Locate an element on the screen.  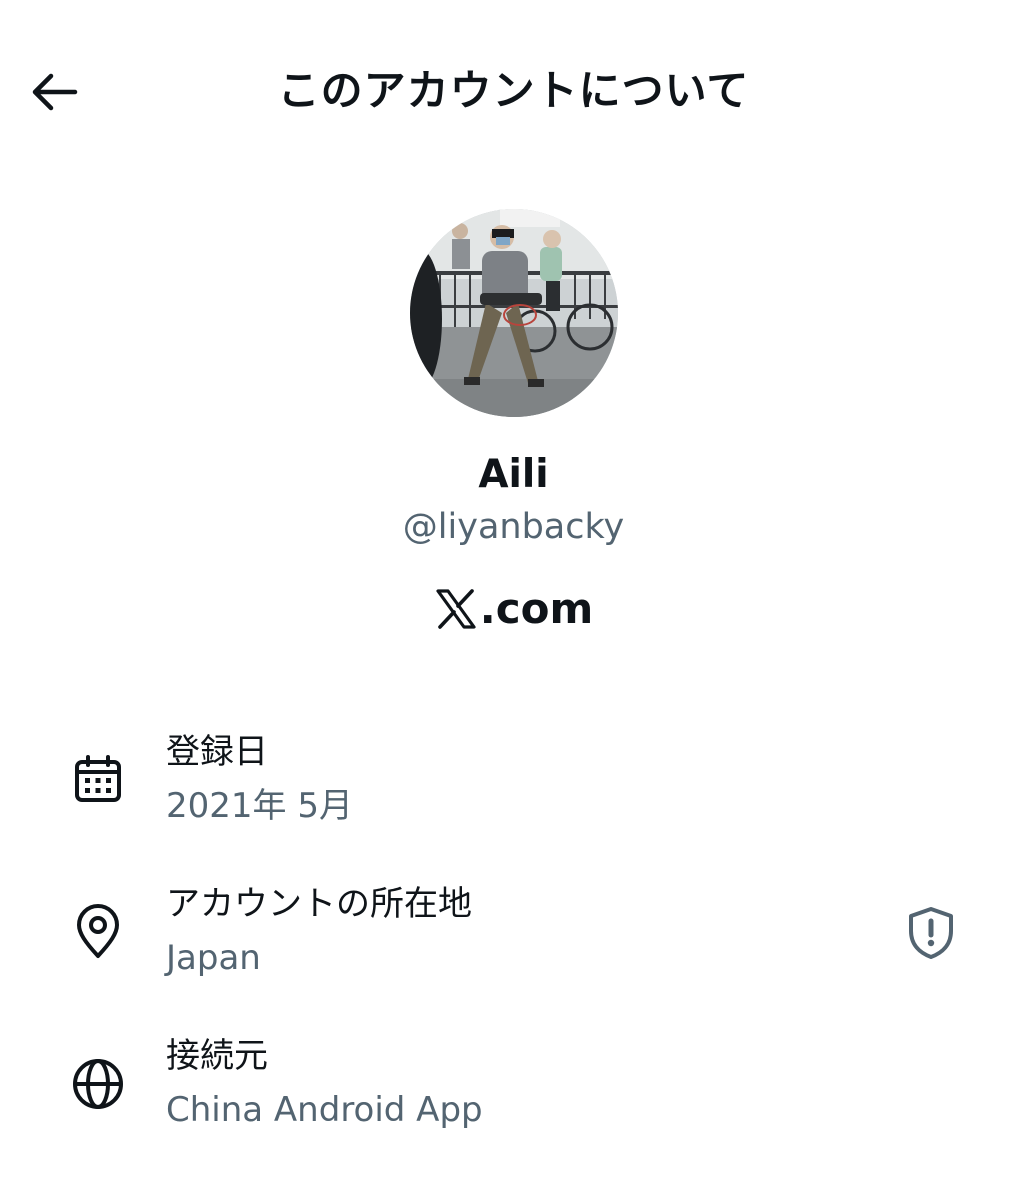
display-name: Aili is located at coordinates (513, 474).